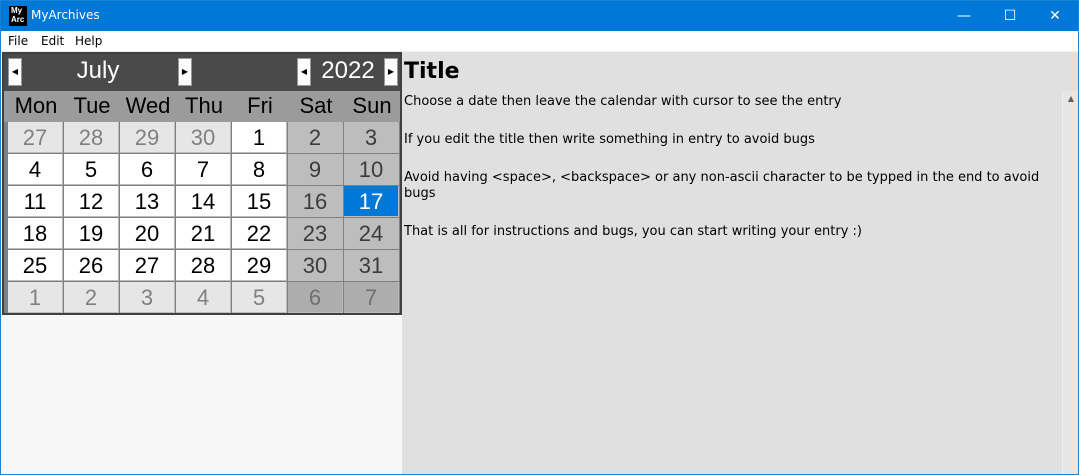 Image resolution: width=1079 pixels, height=475 pixels. I want to click on day-cell: 17, so click(371, 201).